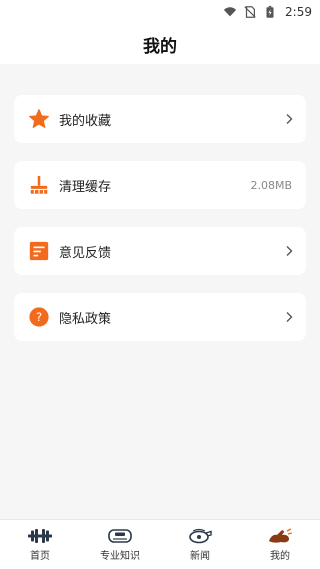  I want to click on no-sim-icon, so click(250, 12).